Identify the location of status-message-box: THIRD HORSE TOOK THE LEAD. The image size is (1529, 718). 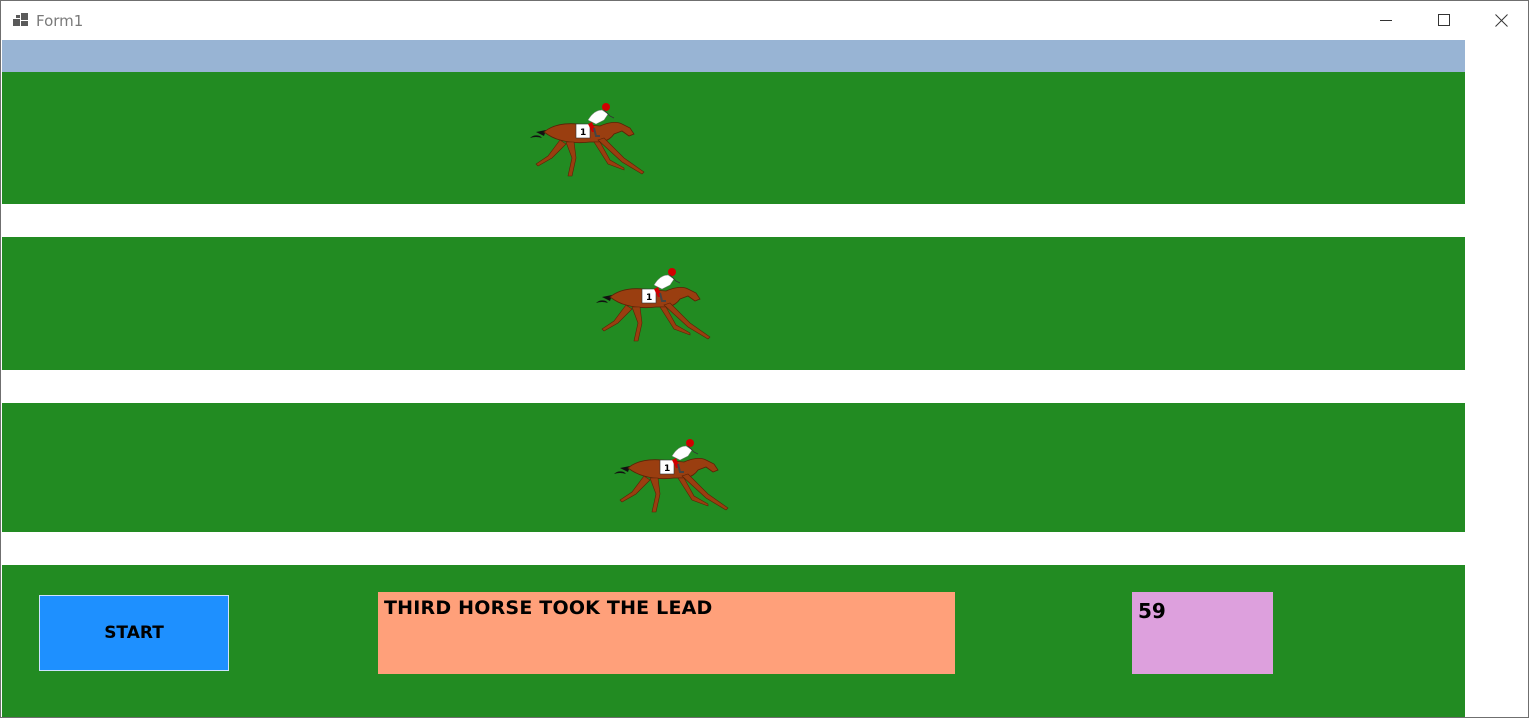
(666, 633).